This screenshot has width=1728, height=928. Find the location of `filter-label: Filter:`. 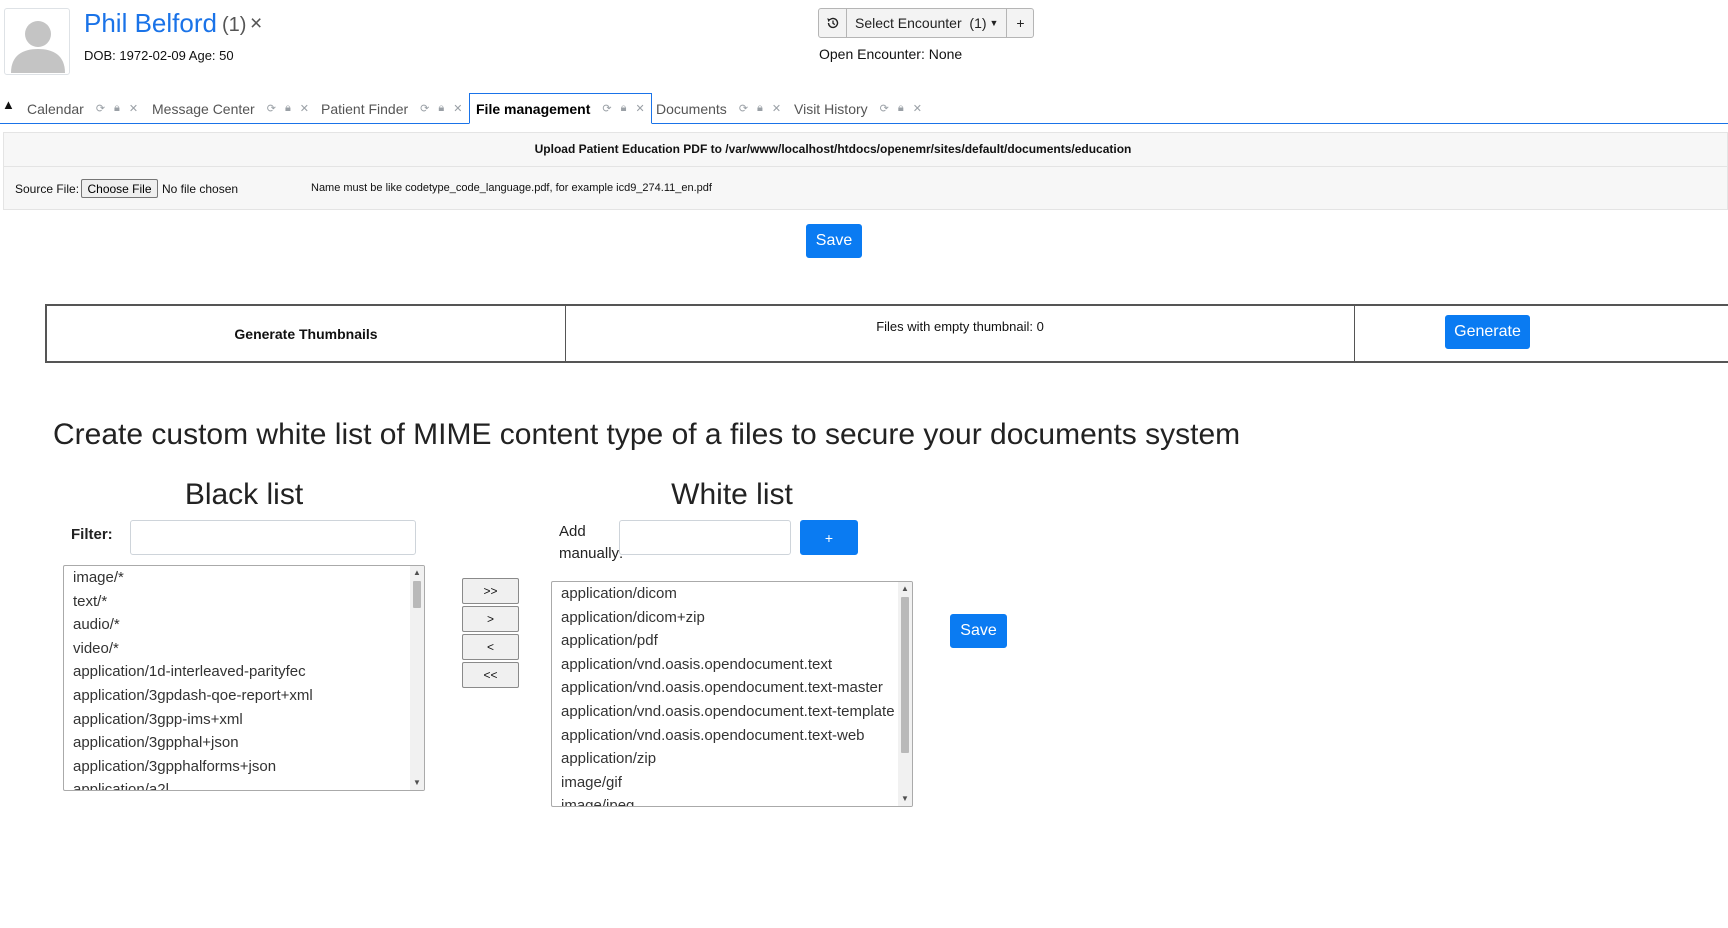

filter-label: Filter: is located at coordinates (92, 534).